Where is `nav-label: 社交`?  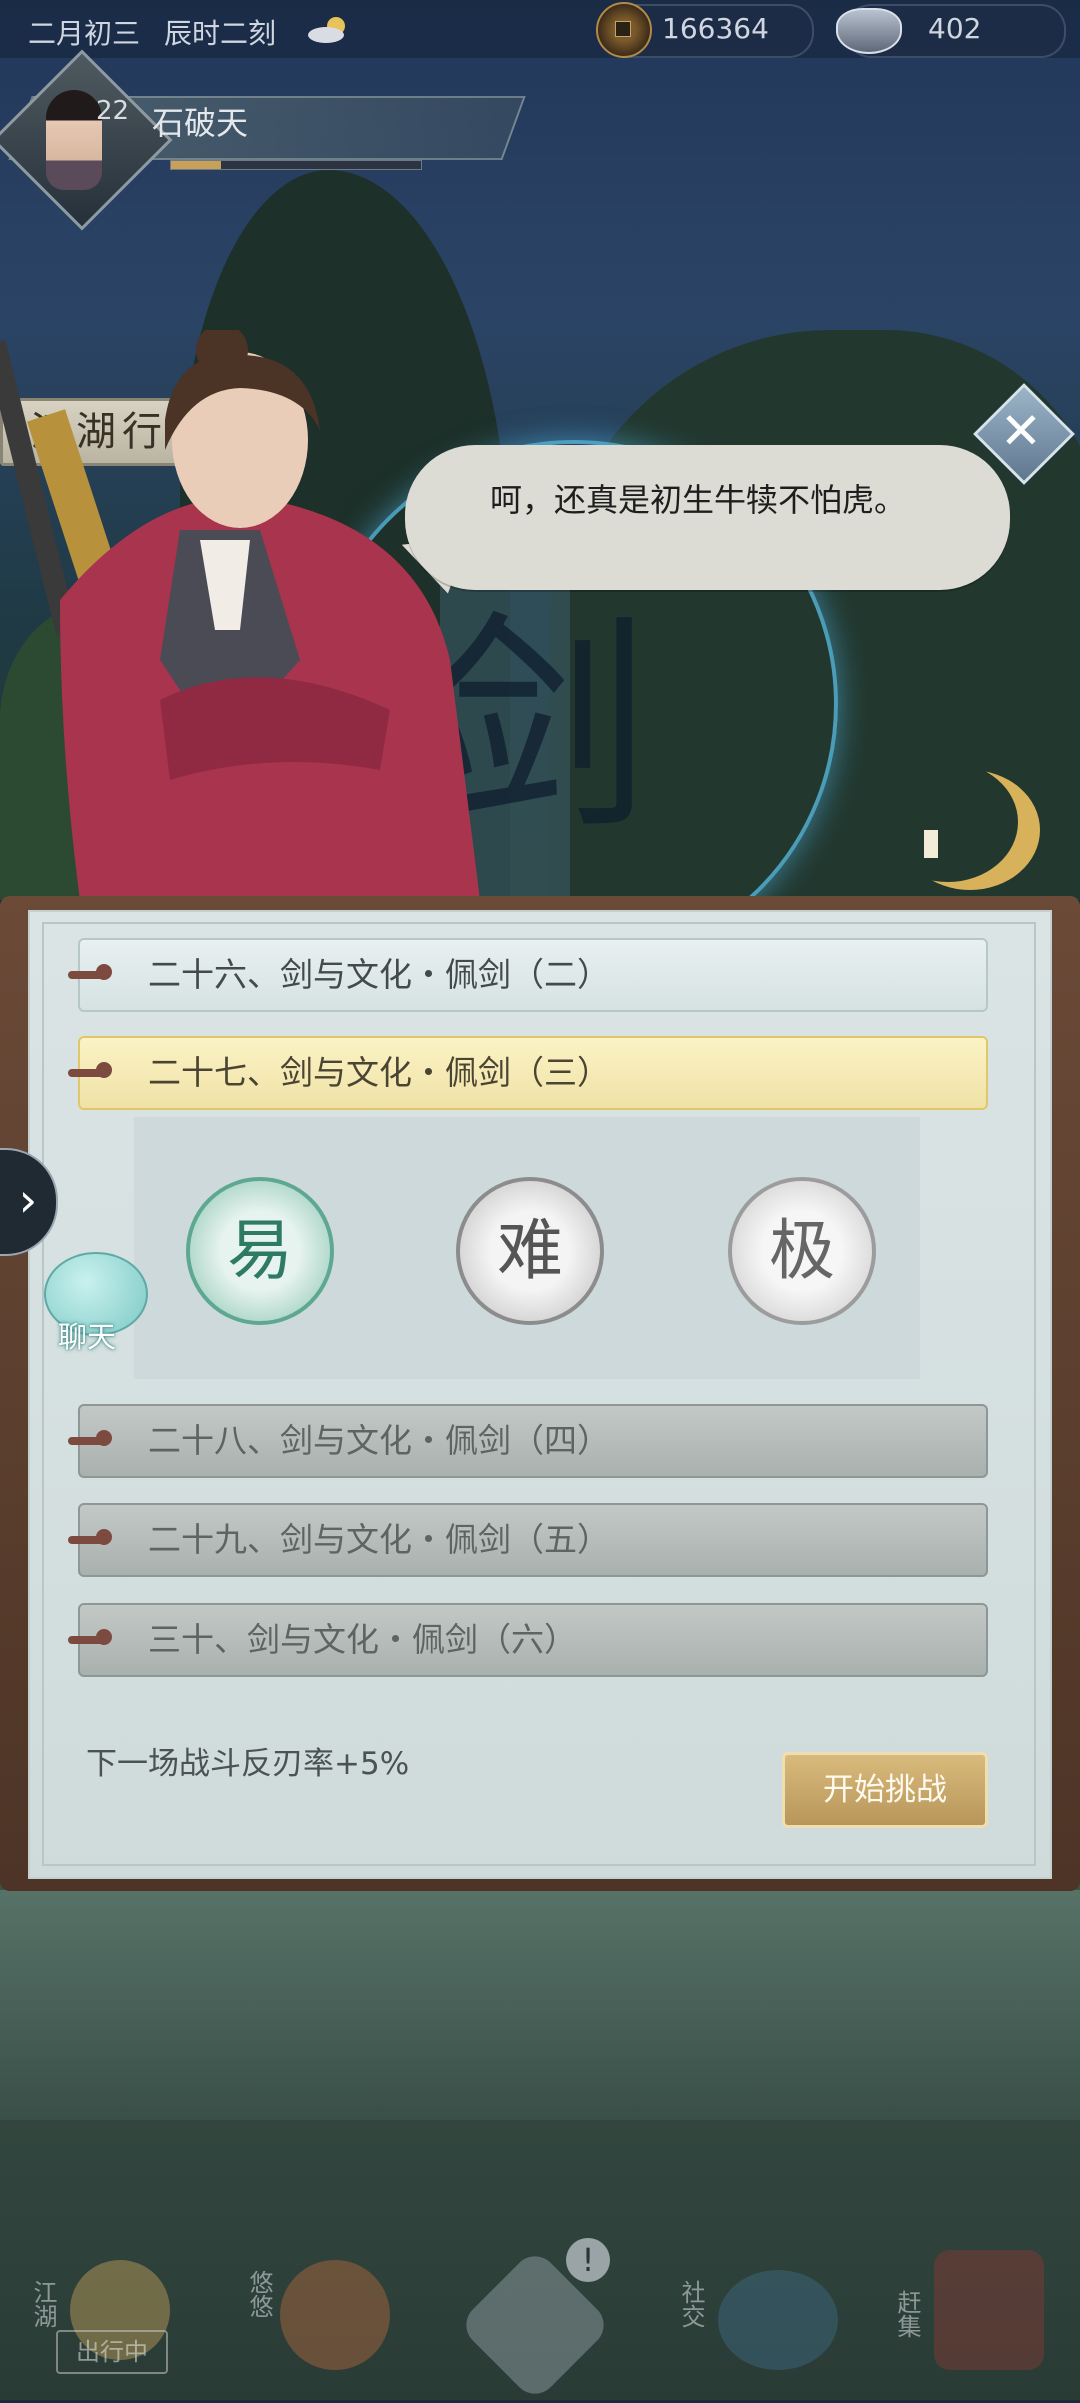
nav-label: 社交 is located at coordinates (691, 2304).